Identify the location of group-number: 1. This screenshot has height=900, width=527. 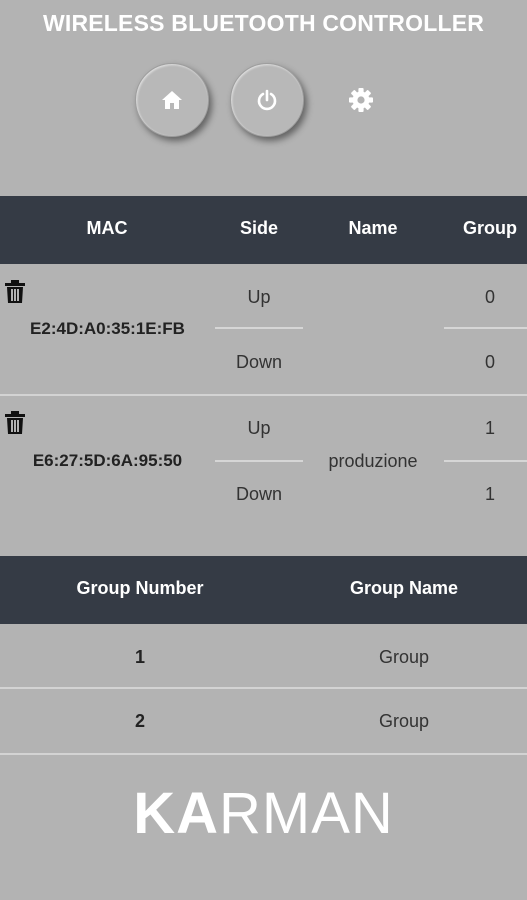
(139, 657).